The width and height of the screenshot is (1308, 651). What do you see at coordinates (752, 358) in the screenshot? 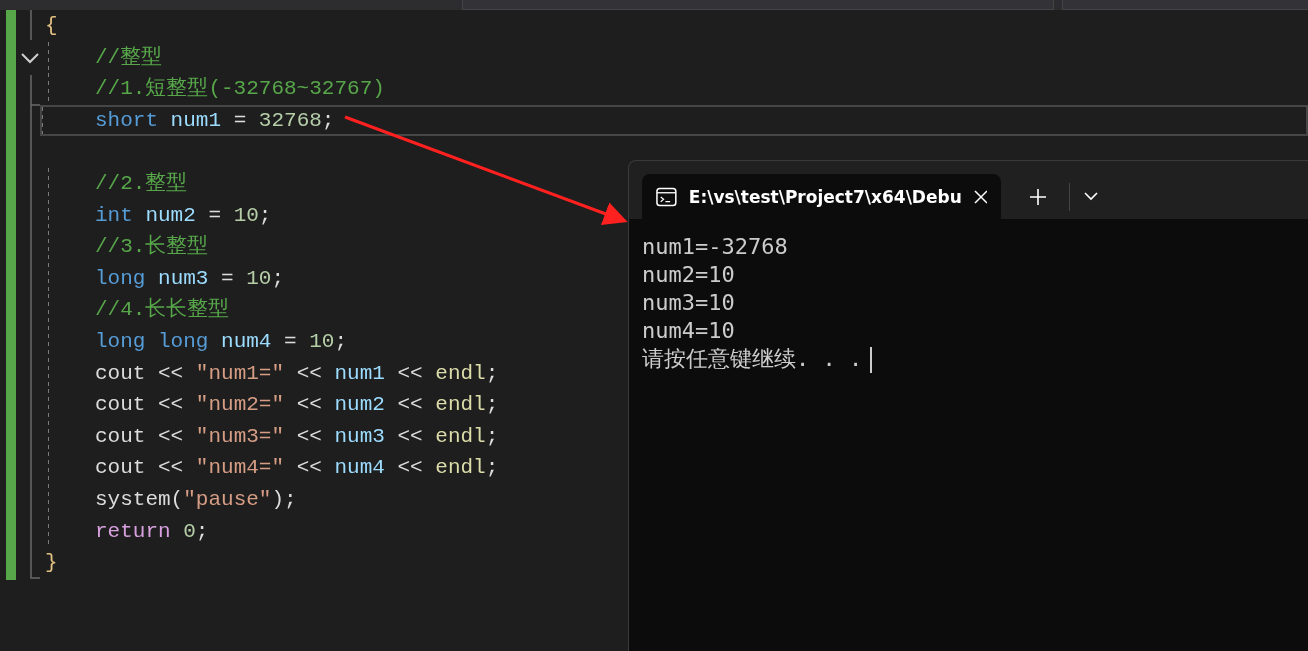
I see `output-line: 请按任意键继续. . .` at bounding box center [752, 358].